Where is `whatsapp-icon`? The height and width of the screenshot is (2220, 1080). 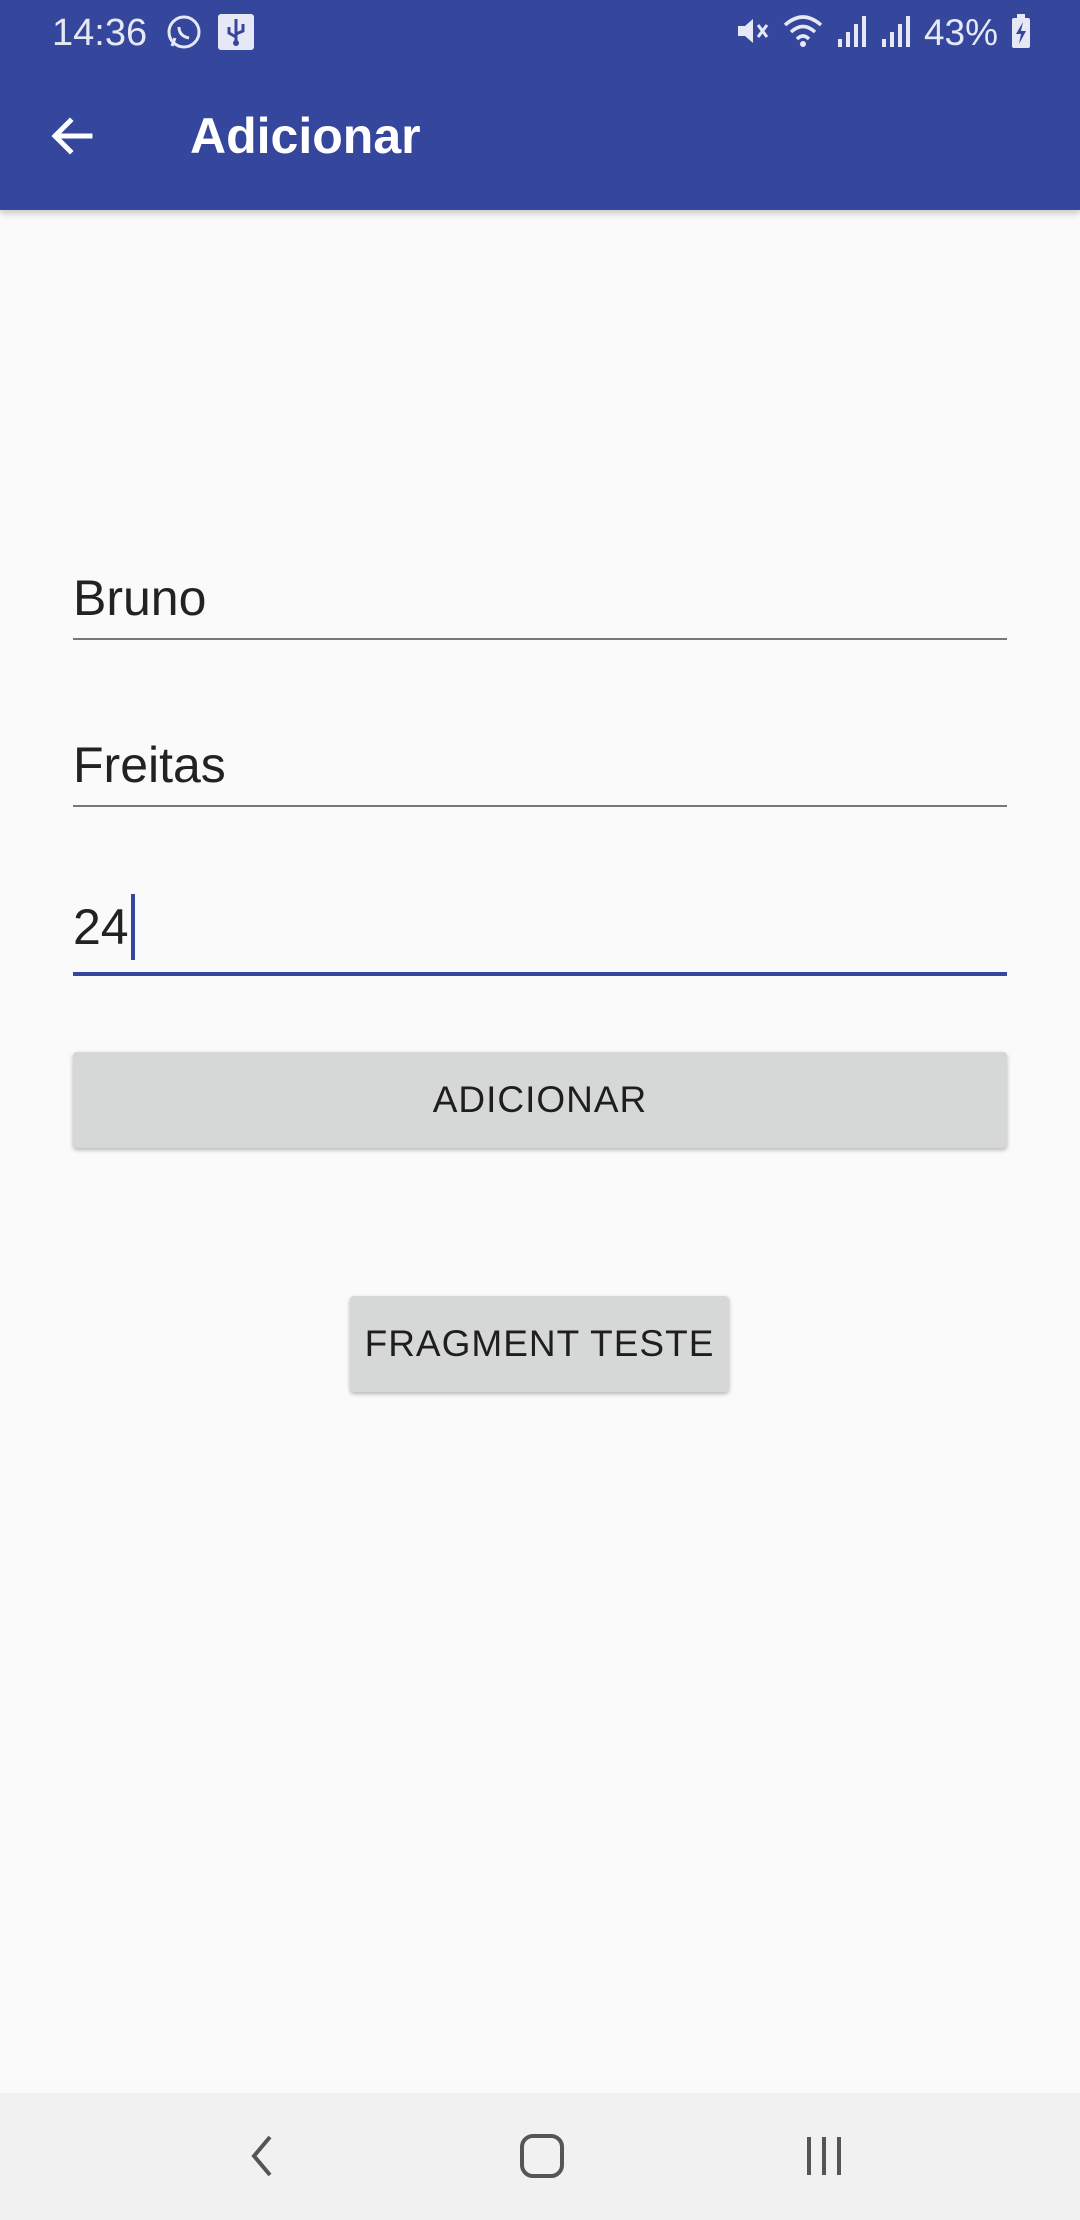 whatsapp-icon is located at coordinates (184, 34).